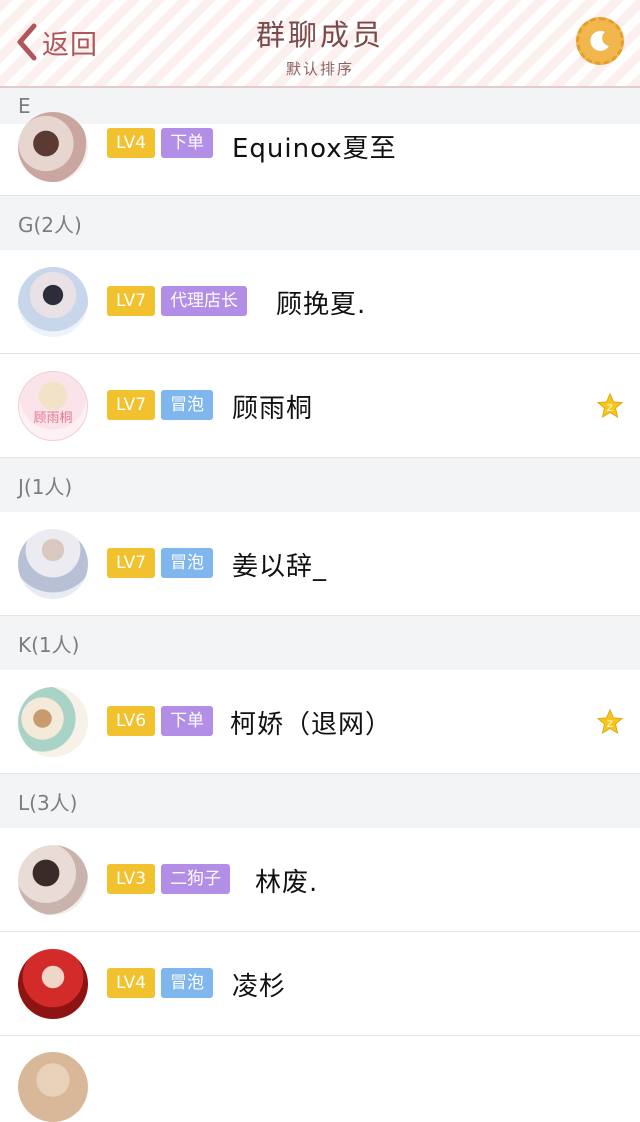 This screenshot has width=640, height=1122. Describe the element at coordinates (204, 301) in the screenshot. I see `role-badge: 代理店长` at that location.